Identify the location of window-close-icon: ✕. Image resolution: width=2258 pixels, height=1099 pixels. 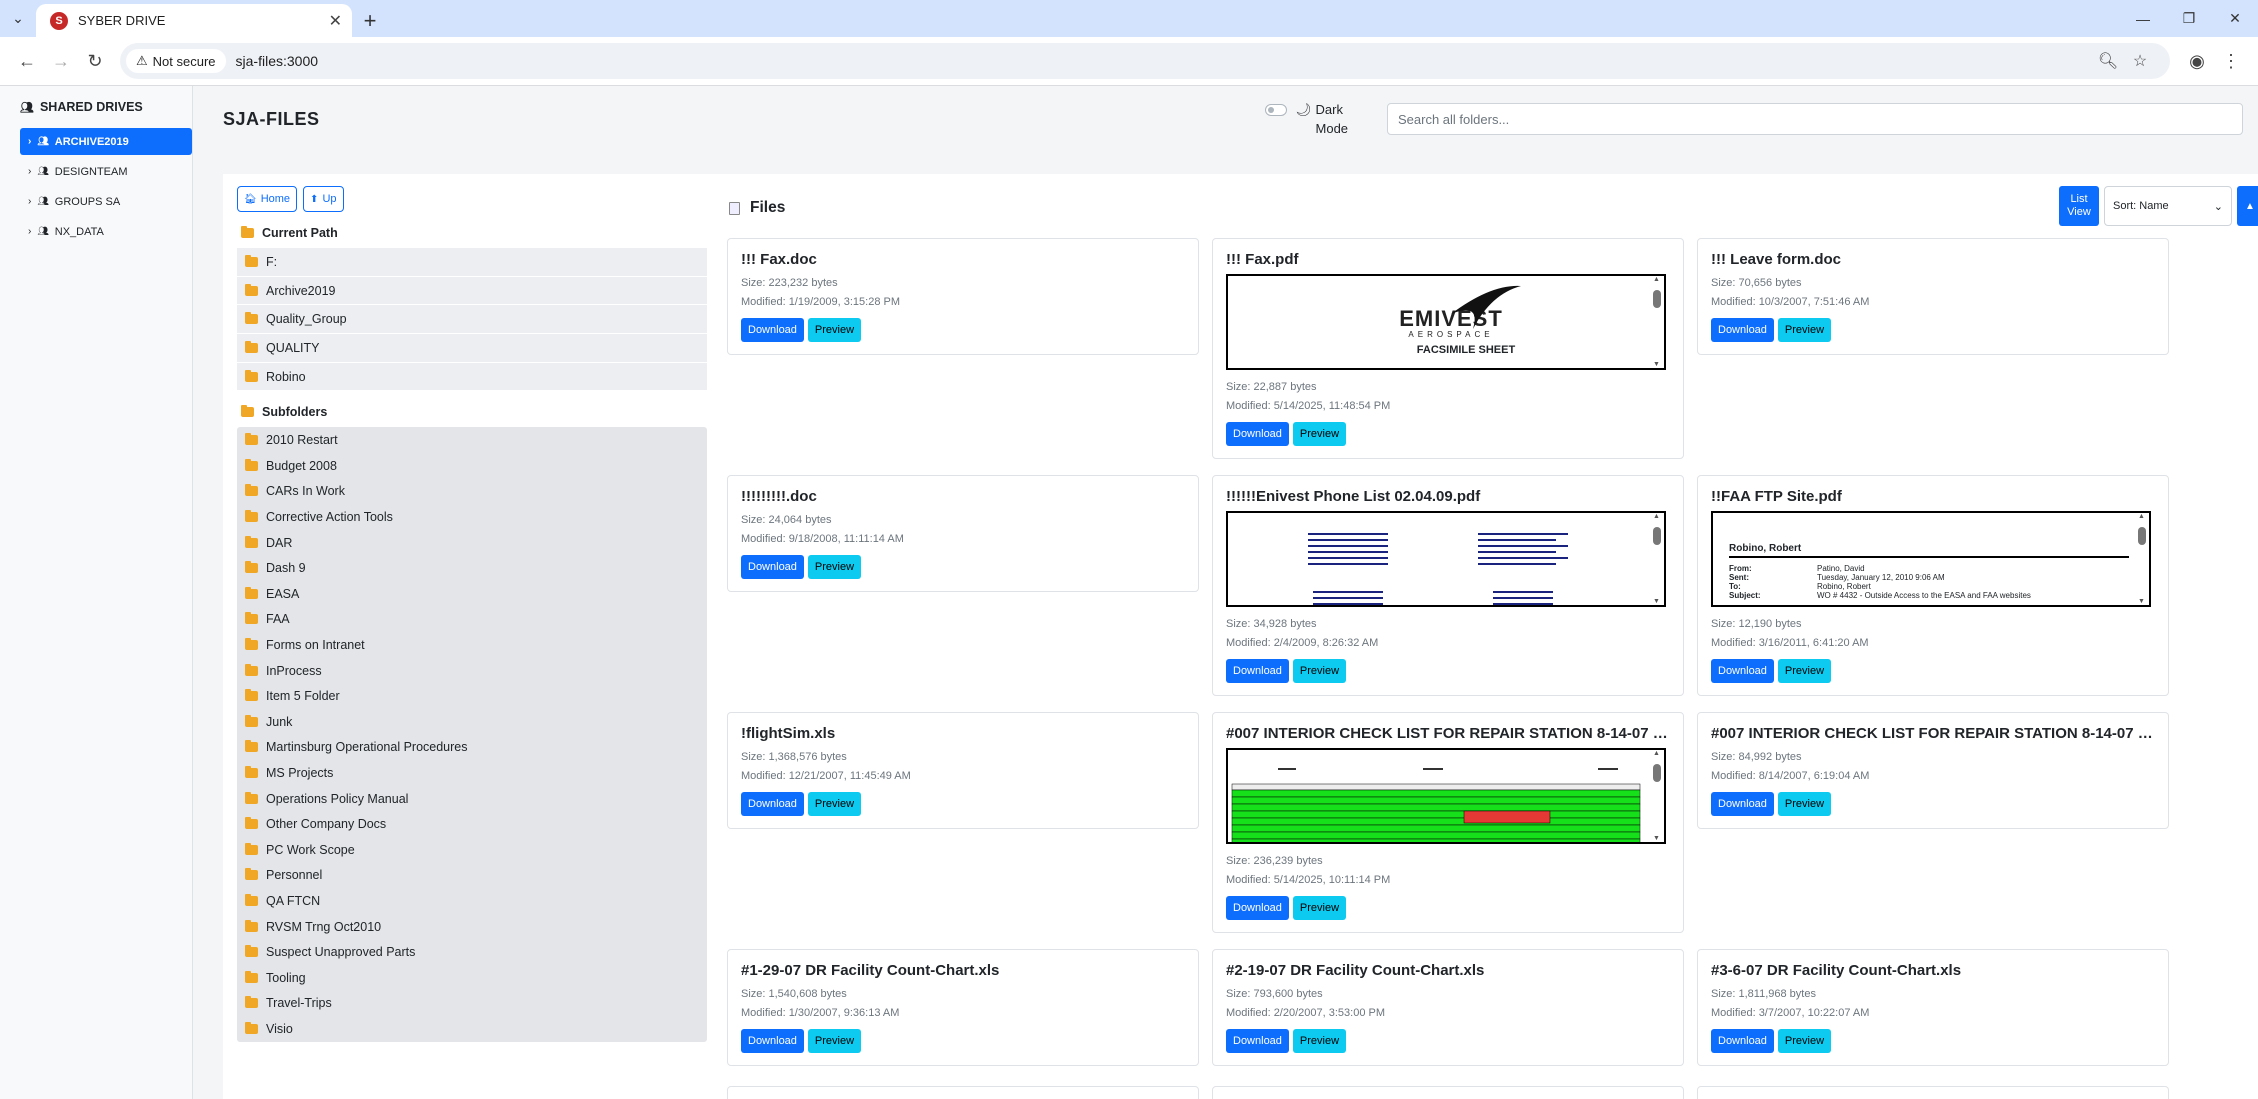
(2235, 18).